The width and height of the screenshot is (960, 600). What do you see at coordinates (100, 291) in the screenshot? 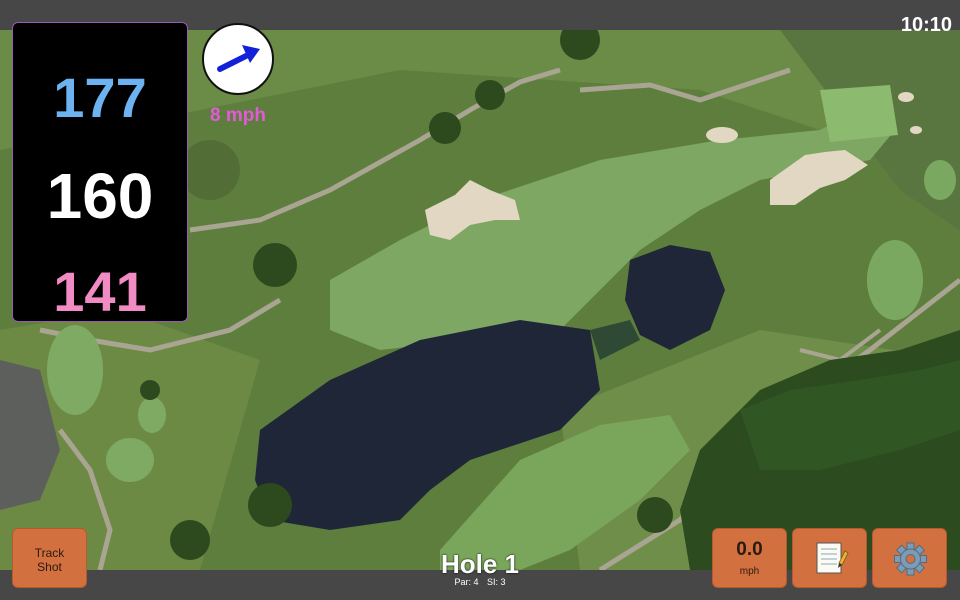
I see `distance-front: 141` at bounding box center [100, 291].